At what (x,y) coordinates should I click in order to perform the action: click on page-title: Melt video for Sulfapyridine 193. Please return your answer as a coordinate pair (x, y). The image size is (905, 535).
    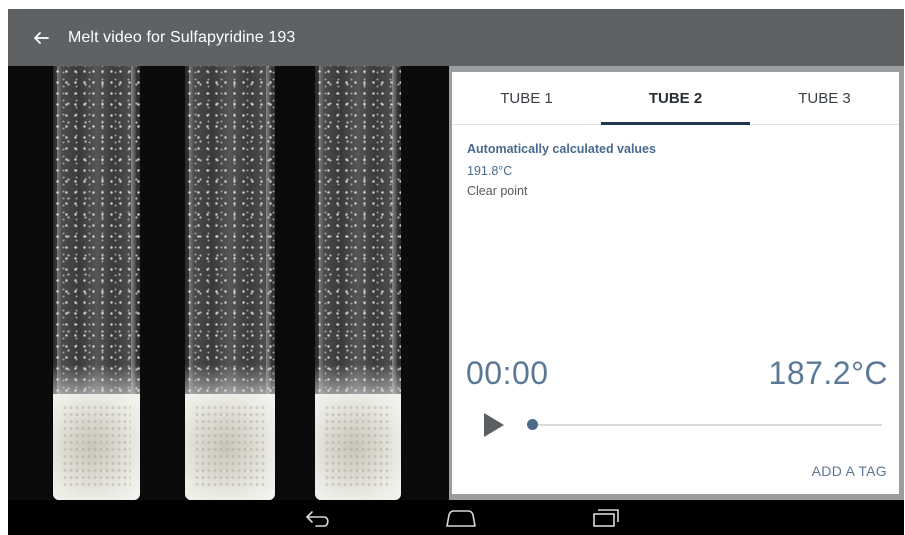
    Looking at the image, I should click on (182, 37).